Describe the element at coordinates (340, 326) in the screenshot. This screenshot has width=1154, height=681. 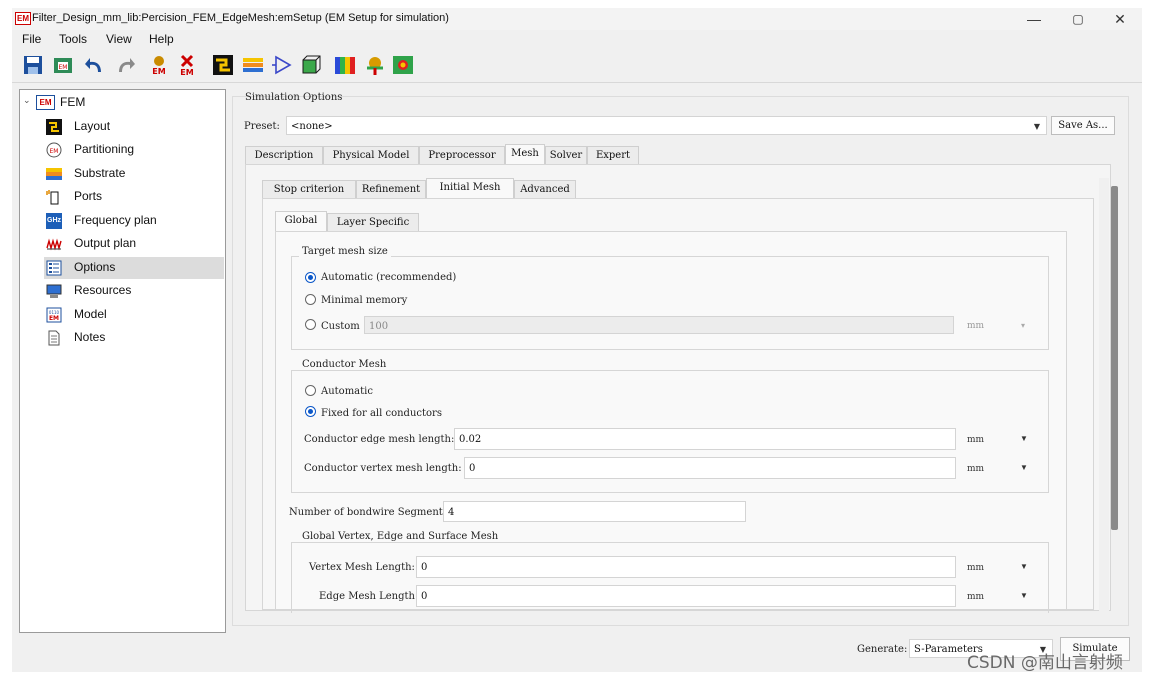
I see `radio-label: Custom` at that location.